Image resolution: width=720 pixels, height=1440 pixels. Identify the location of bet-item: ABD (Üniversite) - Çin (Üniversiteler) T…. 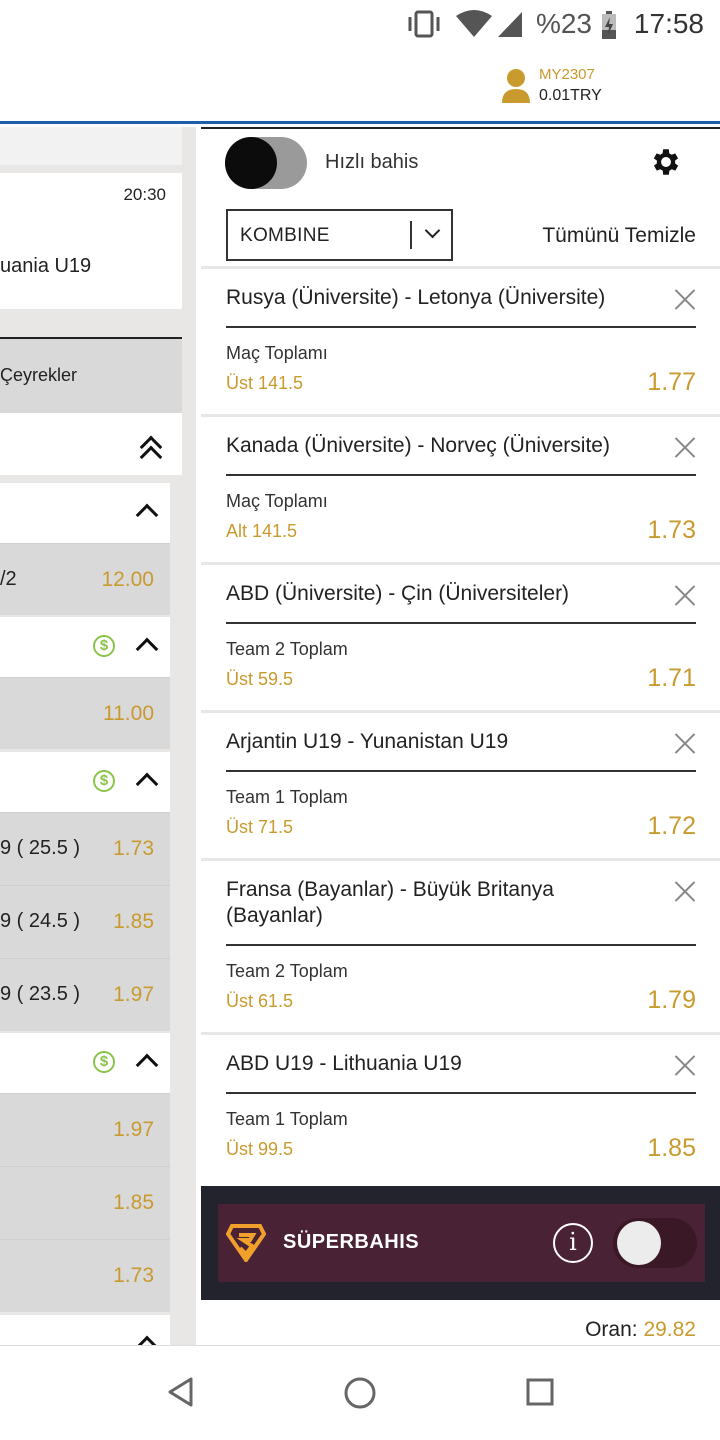
(460, 636).